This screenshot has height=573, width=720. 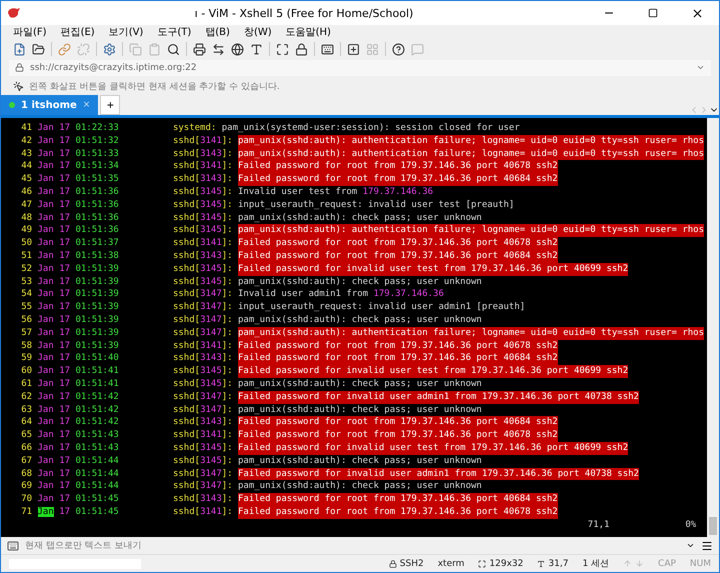 I want to click on line-number: 45, so click(x=26, y=179).